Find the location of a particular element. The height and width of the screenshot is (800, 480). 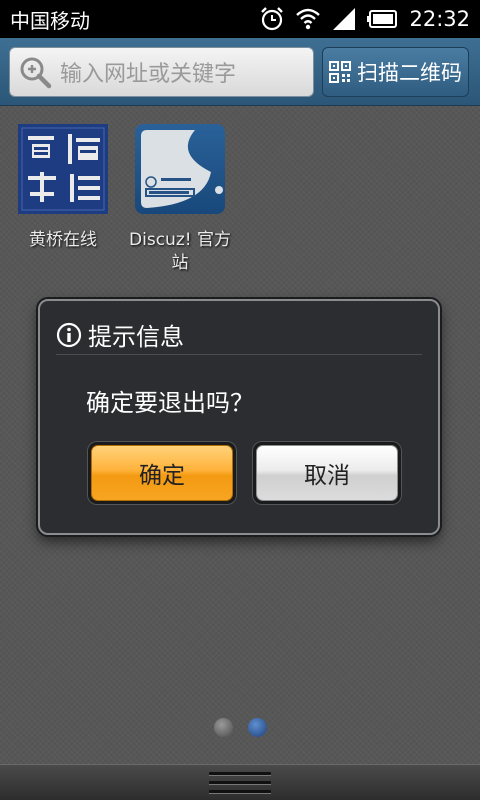

browser-toolbar: 输入网址或关键字 扫描二维码 is located at coordinates (240, 72).